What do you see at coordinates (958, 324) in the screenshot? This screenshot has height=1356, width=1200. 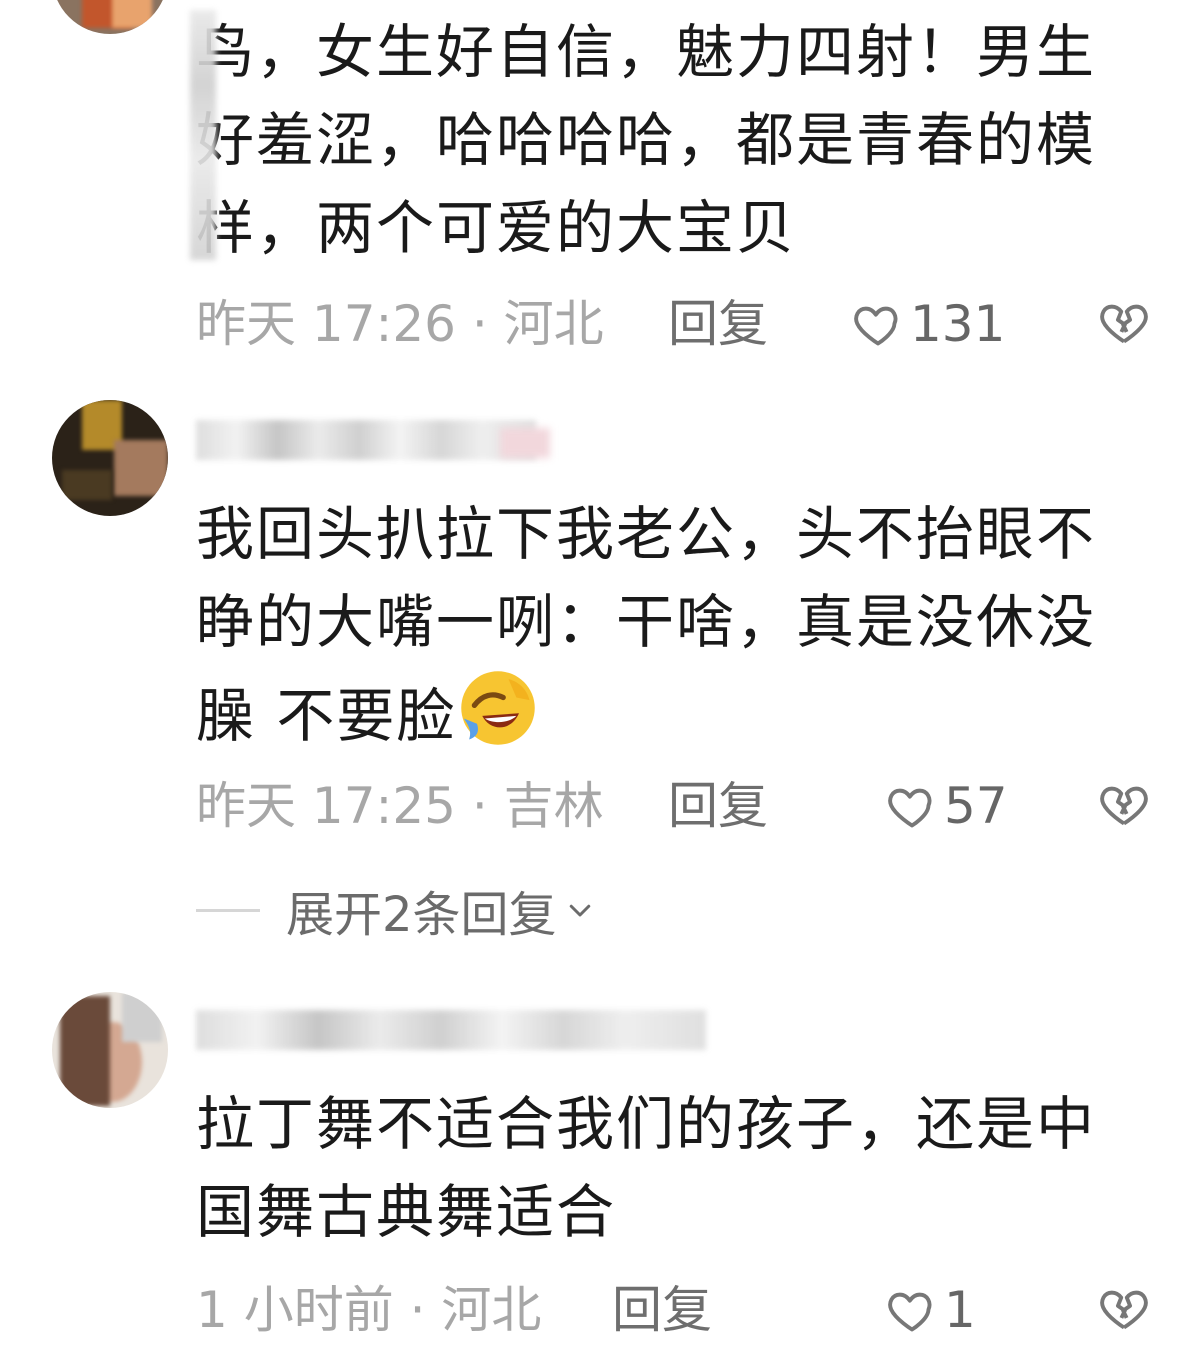 I see `like-count: 131` at bounding box center [958, 324].